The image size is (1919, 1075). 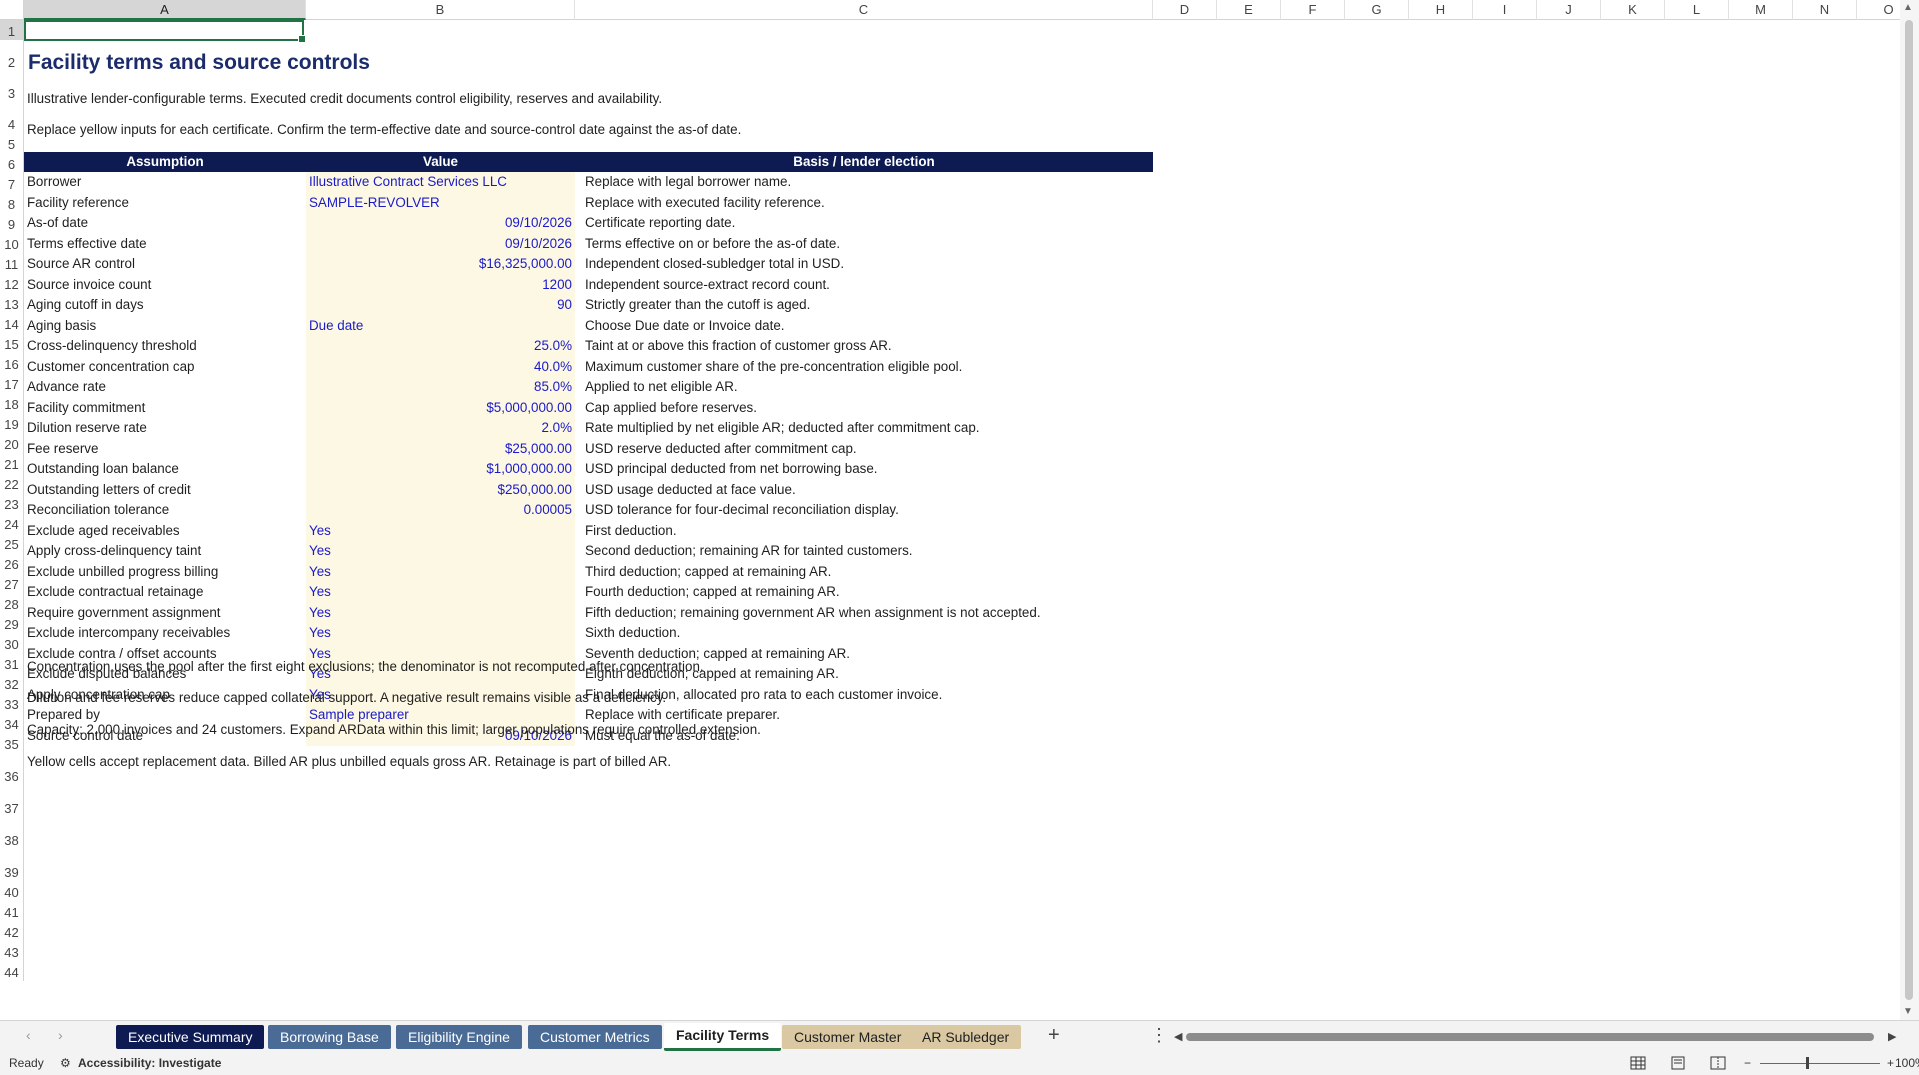 I want to click on row-header-39: 39, so click(x=12, y=865).